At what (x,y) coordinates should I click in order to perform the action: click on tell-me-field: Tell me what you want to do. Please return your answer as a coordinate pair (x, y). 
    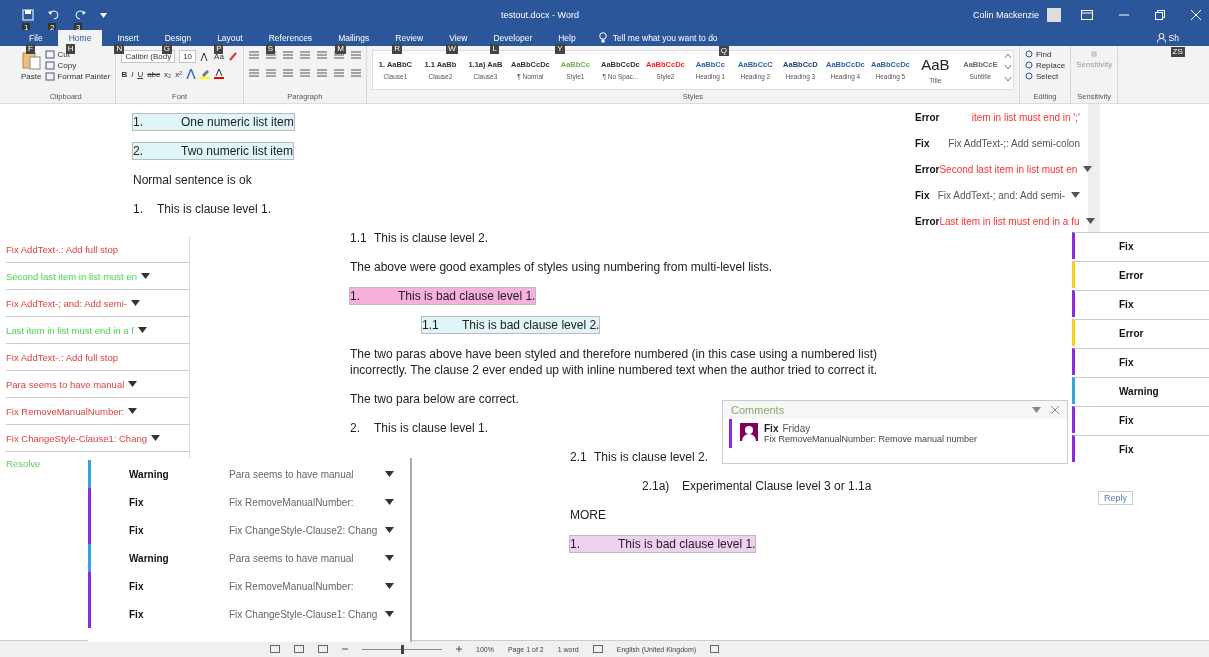
    Looking at the image, I should click on (665, 37).